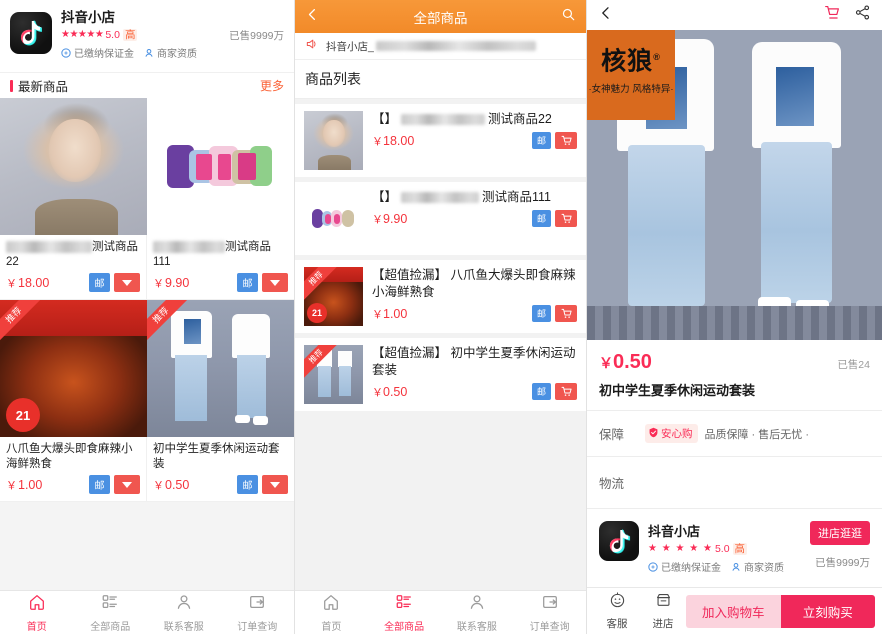 The image size is (882, 634). What do you see at coordinates (82, 34) in the screenshot?
I see `star-rating-icons: ★★★★★` at bounding box center [82, 34].